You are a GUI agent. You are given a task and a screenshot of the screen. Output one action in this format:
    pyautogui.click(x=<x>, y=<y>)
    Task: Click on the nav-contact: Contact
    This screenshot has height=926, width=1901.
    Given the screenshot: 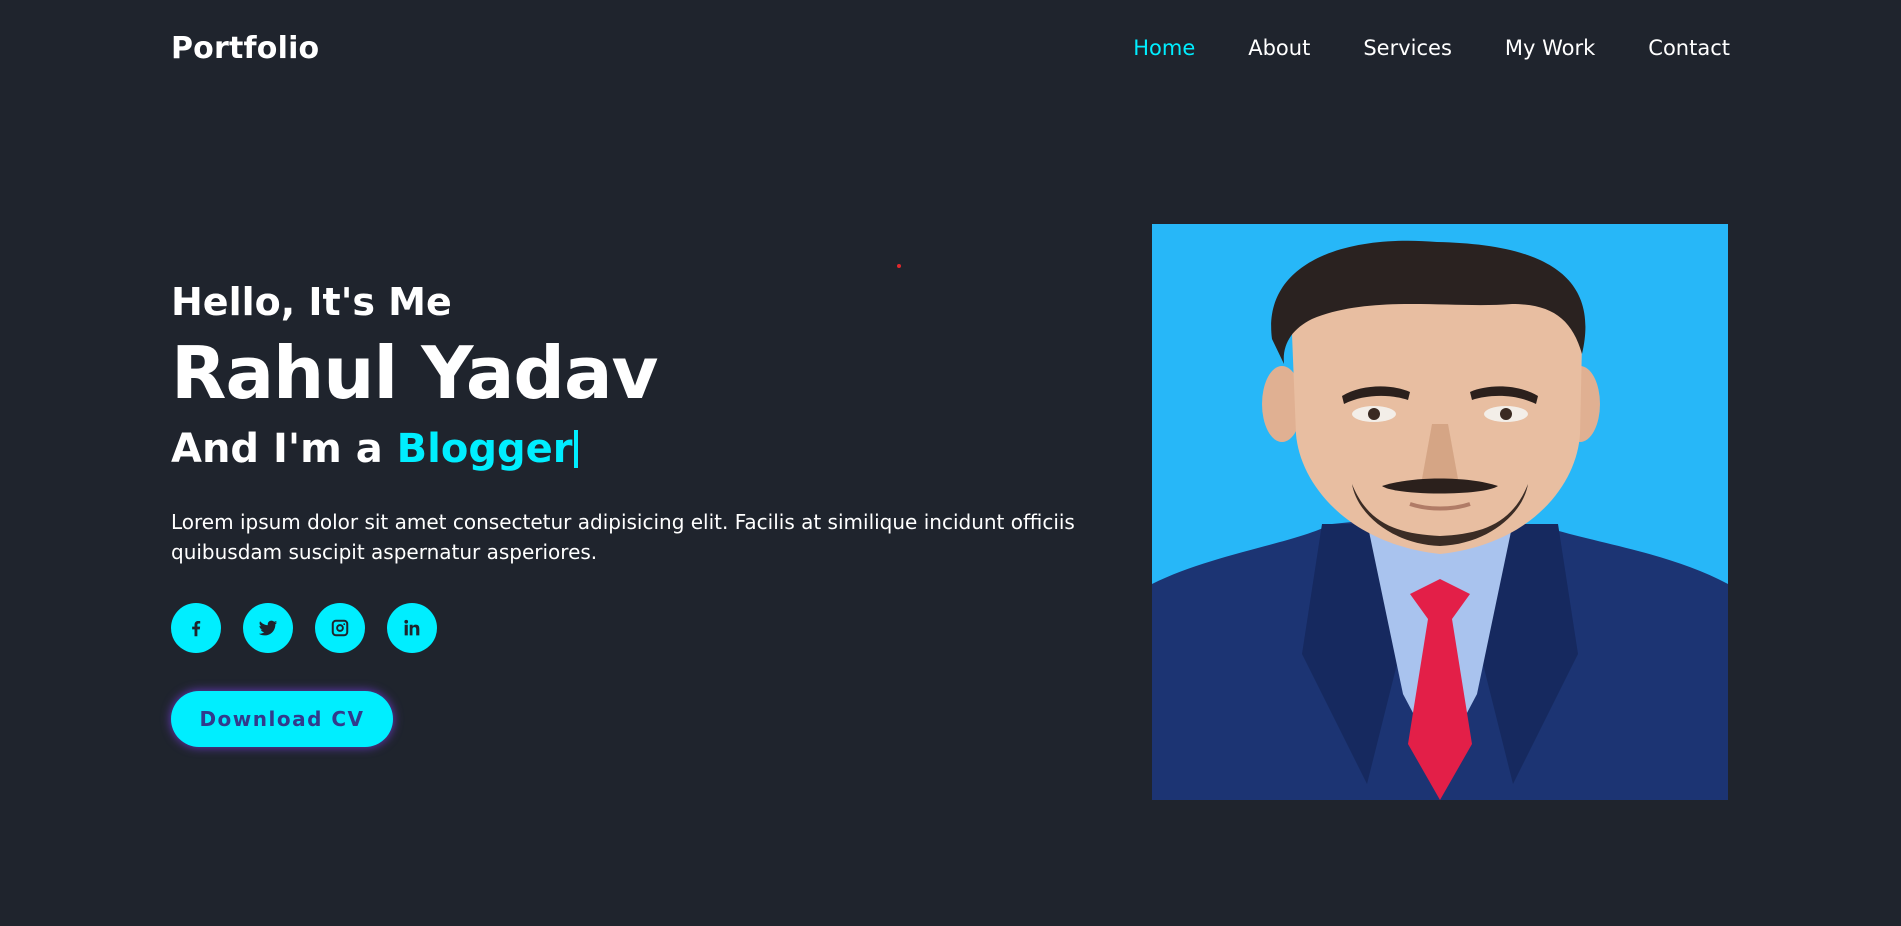 What is the action you would take?
    pyautogui.click(x=1689, y=48)
    